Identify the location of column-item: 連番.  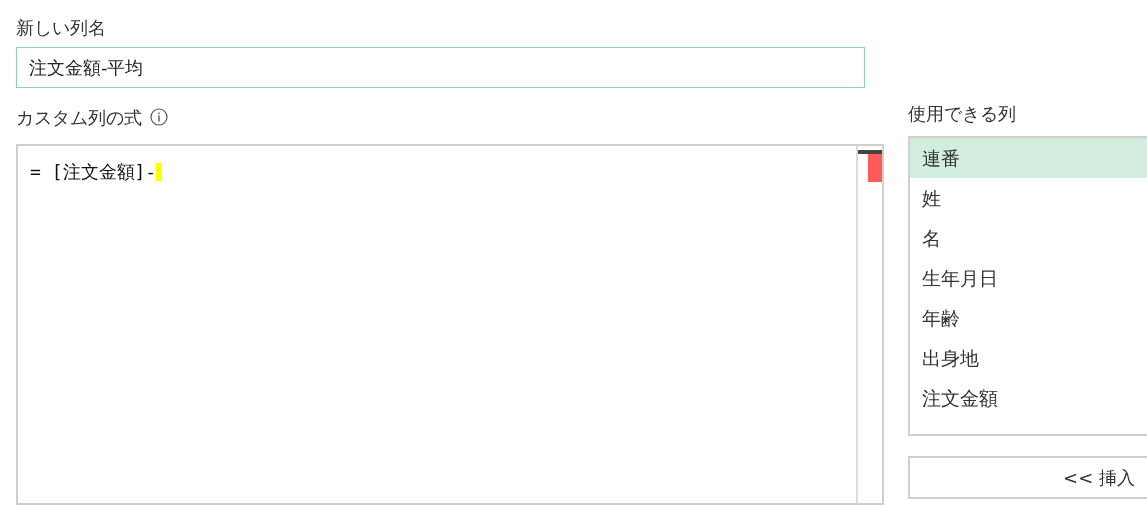
(1028, 158).